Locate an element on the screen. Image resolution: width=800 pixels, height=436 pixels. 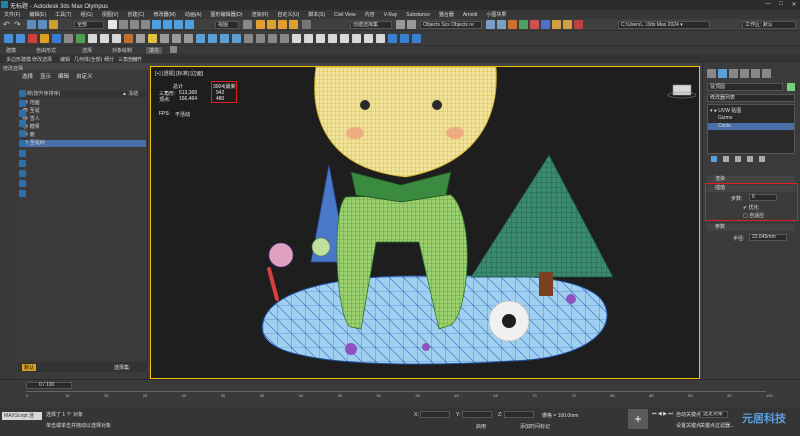
object-name-field: 鼠顶圆 is located at coordinates (745, 87).